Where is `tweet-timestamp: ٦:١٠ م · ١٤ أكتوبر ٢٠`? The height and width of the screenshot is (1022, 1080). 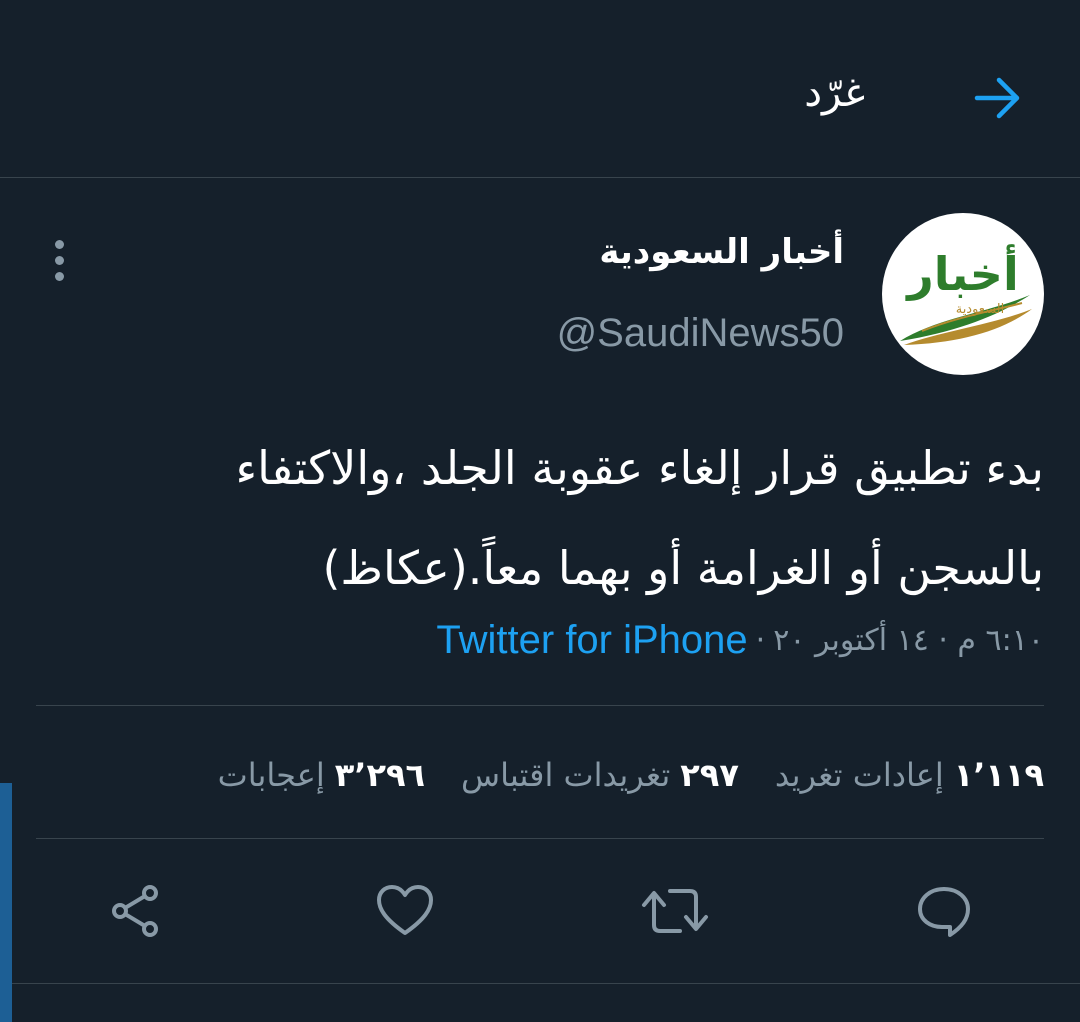
tweet-timestamp: ٦:١٠ م · ١٤ أكتوبر ٢٠ is located at coordinates (908, 640).